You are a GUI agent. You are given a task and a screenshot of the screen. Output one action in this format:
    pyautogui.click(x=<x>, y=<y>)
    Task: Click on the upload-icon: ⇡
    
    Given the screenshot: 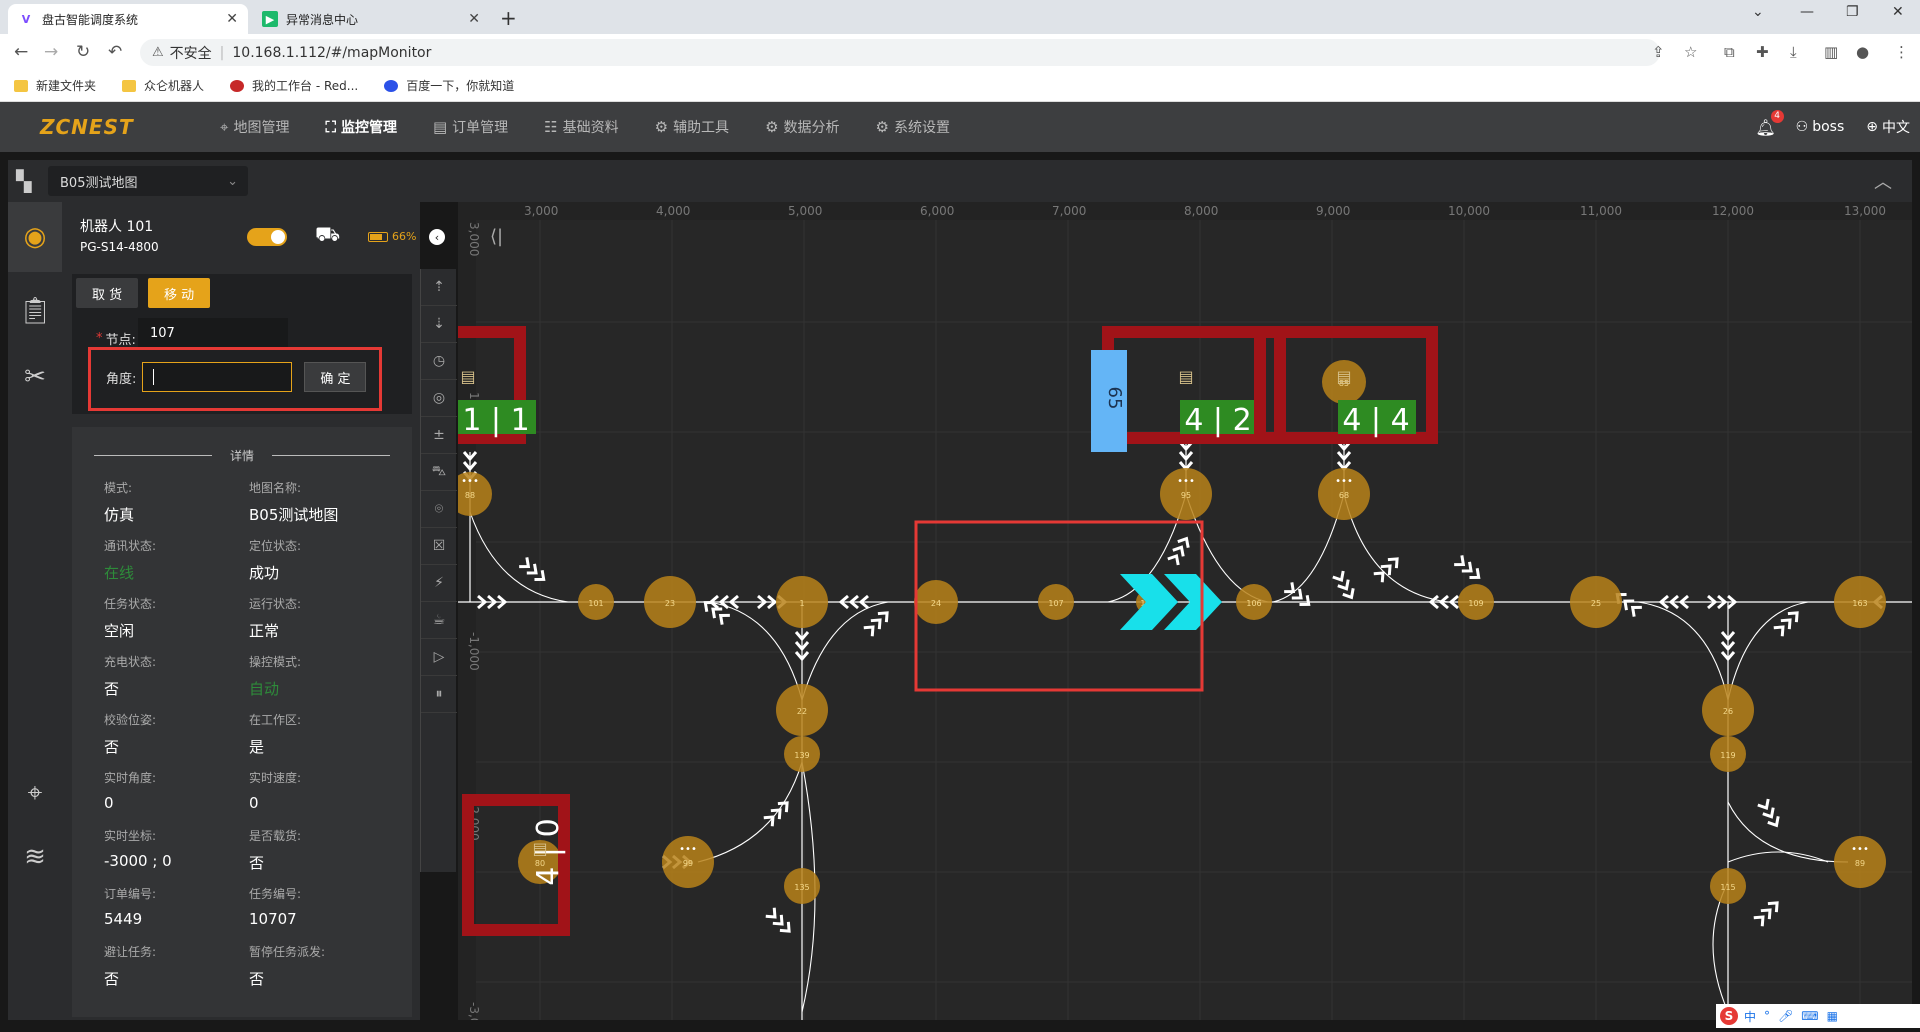 What is the action you would take?
    pyautogui.click(x=439, y=287)
    